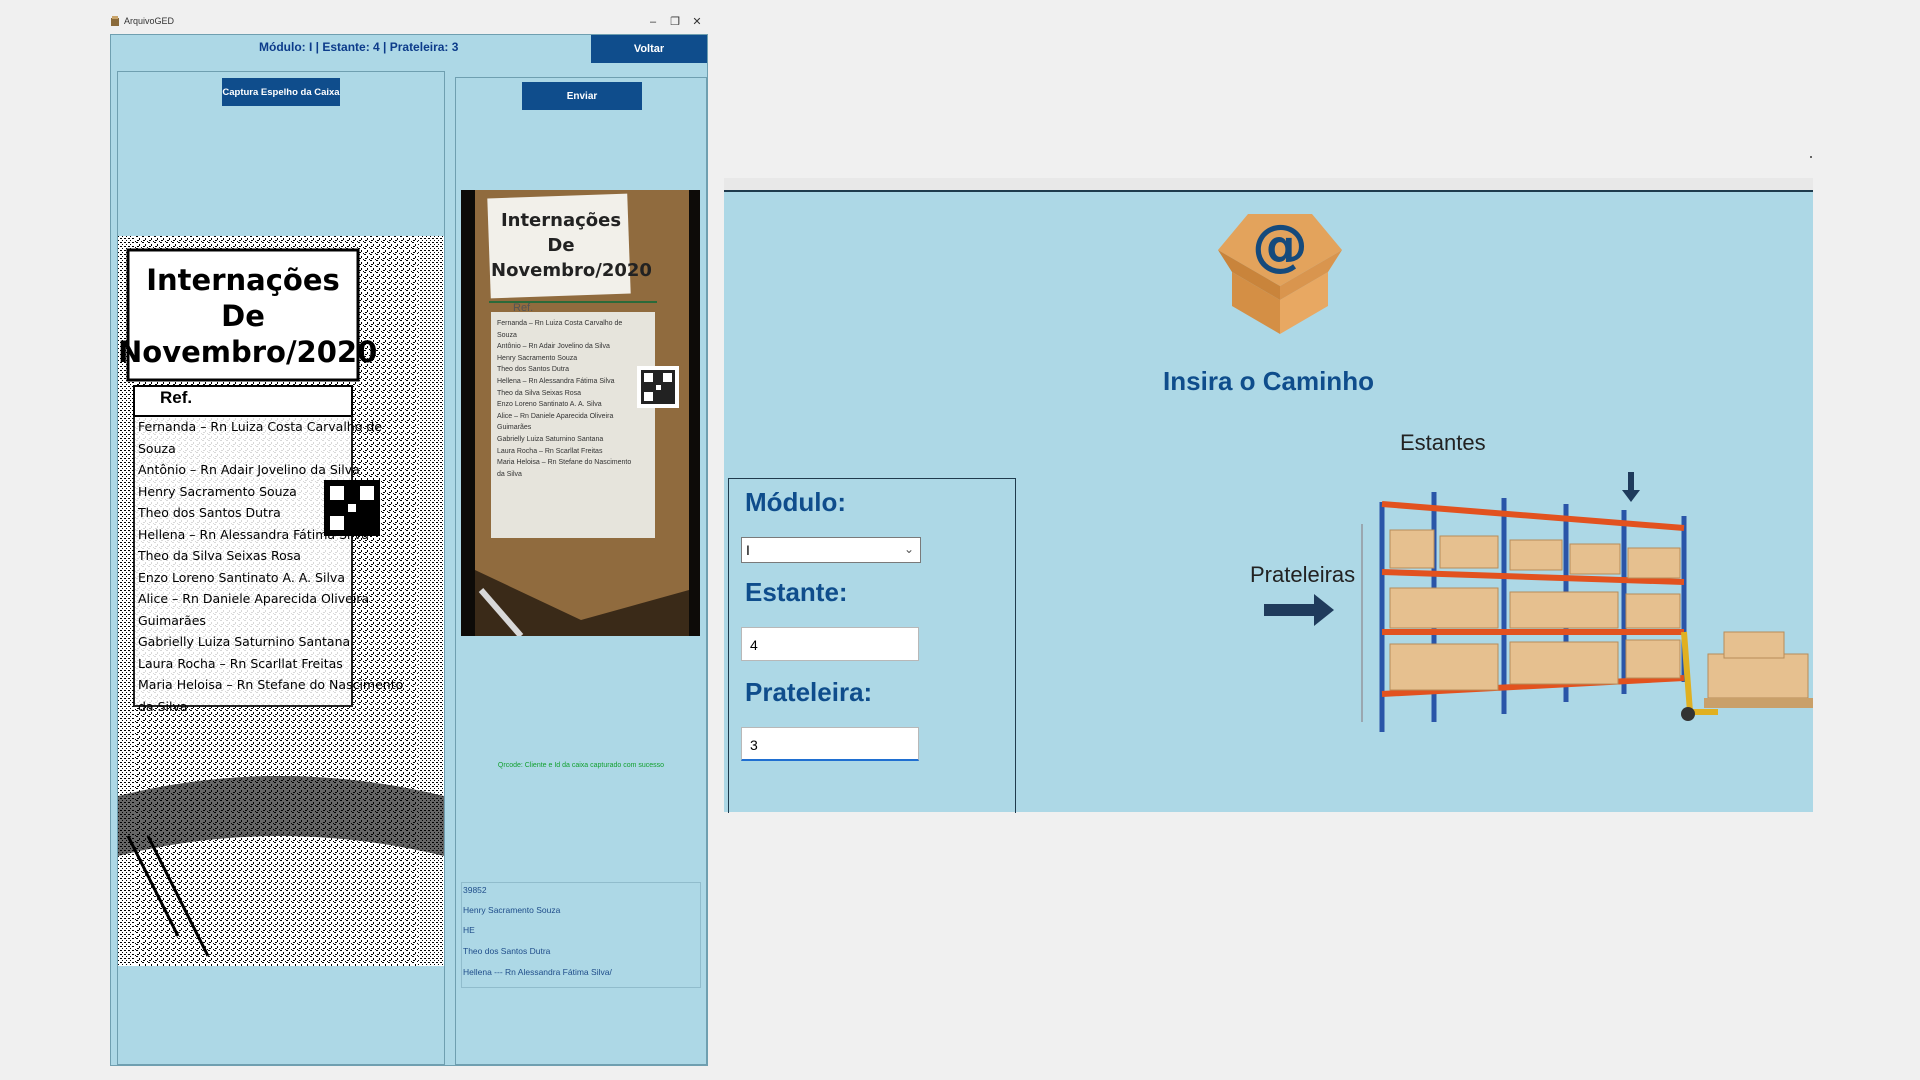 Image resolution: width=1920 pixels, height=1080 pixels. What do you see at coordinates (248, 352) in the screenshot?
I see `bw-title-line: Novembro/2020` at bounding box center [248, 352].